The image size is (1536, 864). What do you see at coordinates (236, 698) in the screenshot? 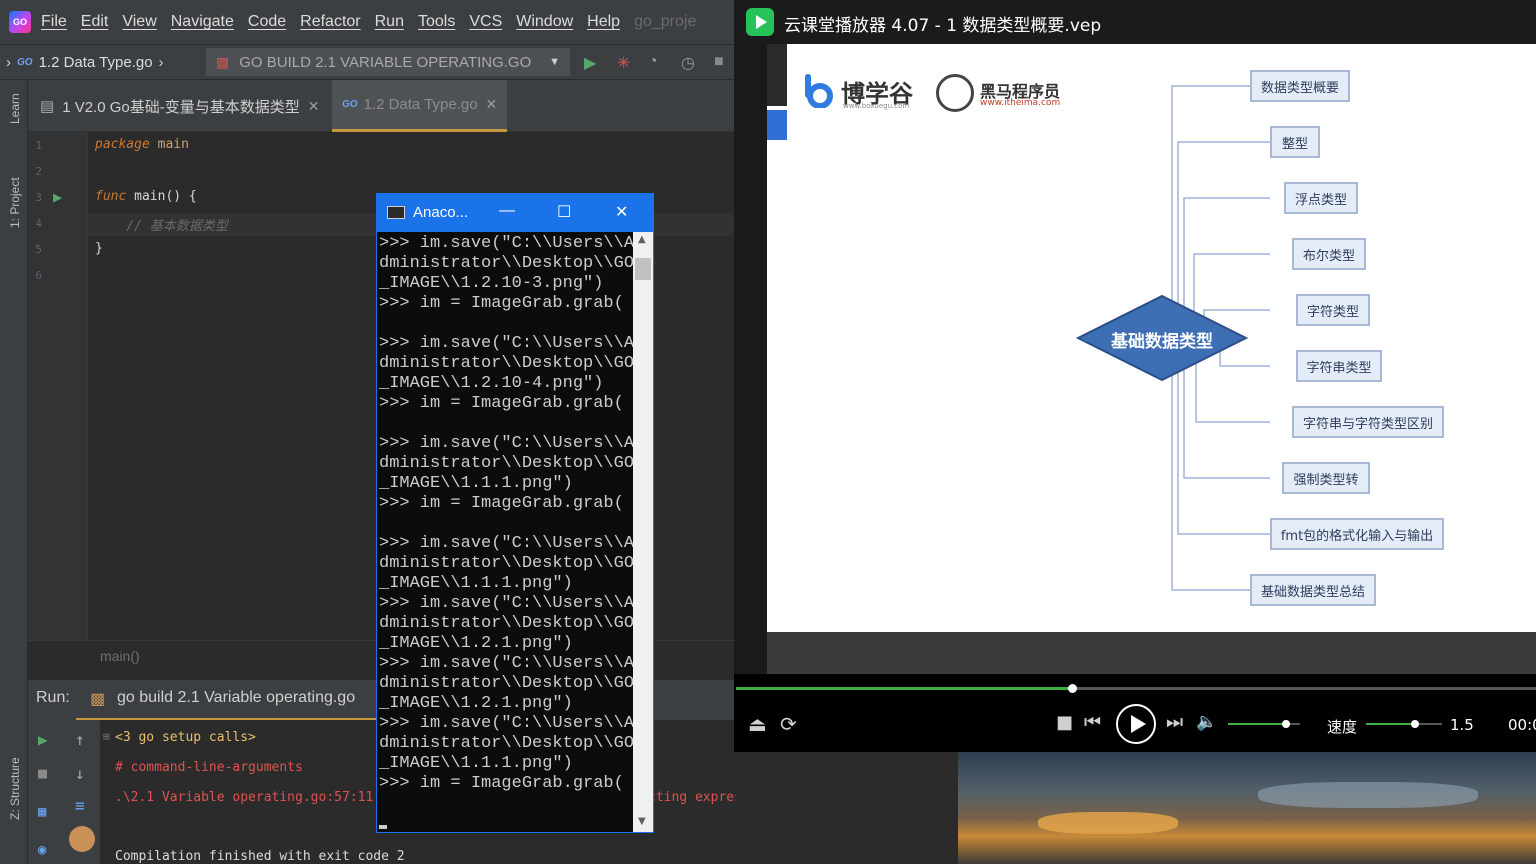
I see `run-tab: go build 2.1 Variable operating.go` at bounding box center [236, 698].